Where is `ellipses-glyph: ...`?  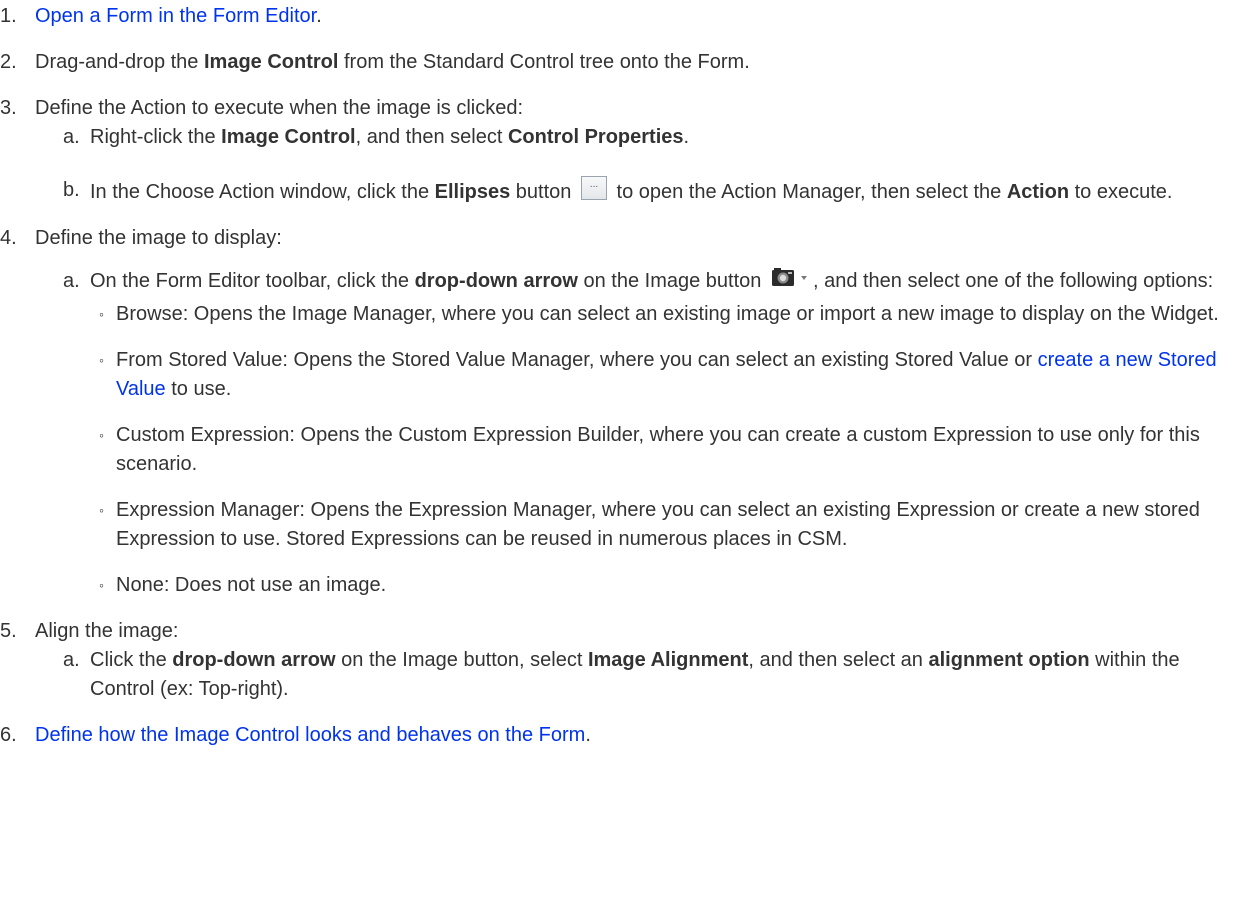
ellipses-glyph: ... is located at coordinates (594, 184).